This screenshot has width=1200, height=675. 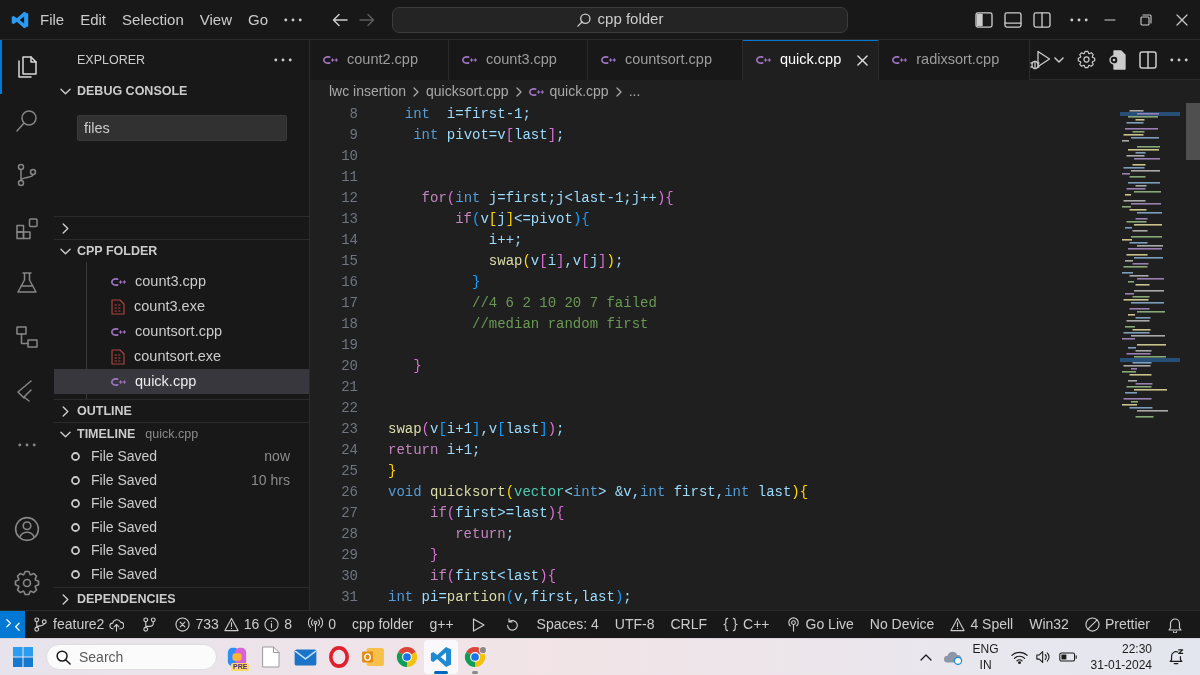 What do you see at coordinates (93, 19) in the screenshot?
I see `menu-item: Edit` at bounding box center [93, 19].